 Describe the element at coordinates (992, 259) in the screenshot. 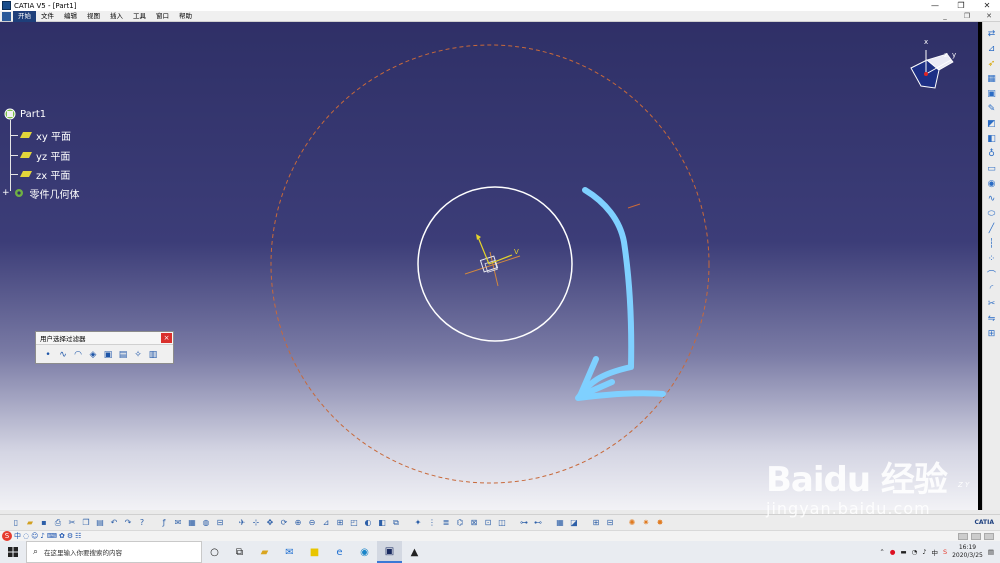

I see `point-icon: ⁘` at that location.